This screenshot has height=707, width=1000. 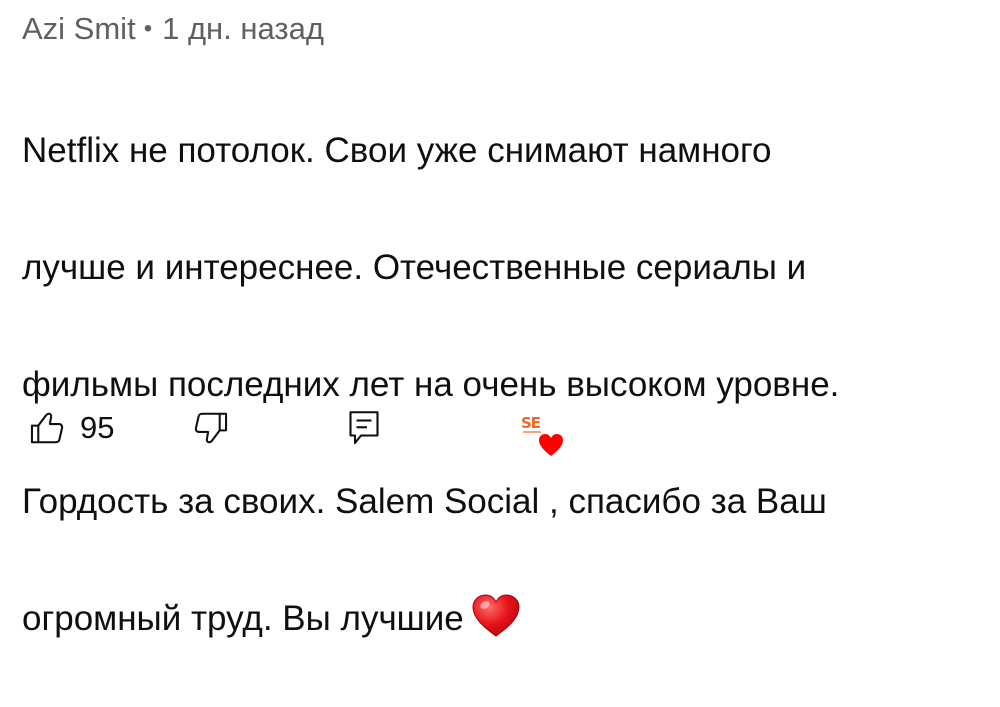 I want to click on comment-line-text: огромный труд. Вы лучшие, so click(x=243, y=618).